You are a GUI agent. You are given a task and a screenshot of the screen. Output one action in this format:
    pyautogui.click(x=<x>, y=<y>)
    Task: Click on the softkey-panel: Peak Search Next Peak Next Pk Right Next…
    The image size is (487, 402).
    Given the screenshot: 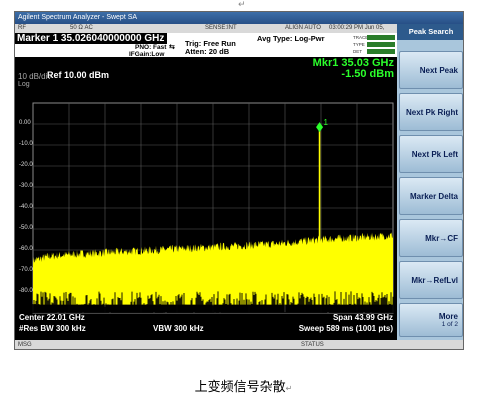 What is the action you would take?
    pyautogui.click(x=430, y=182)
    